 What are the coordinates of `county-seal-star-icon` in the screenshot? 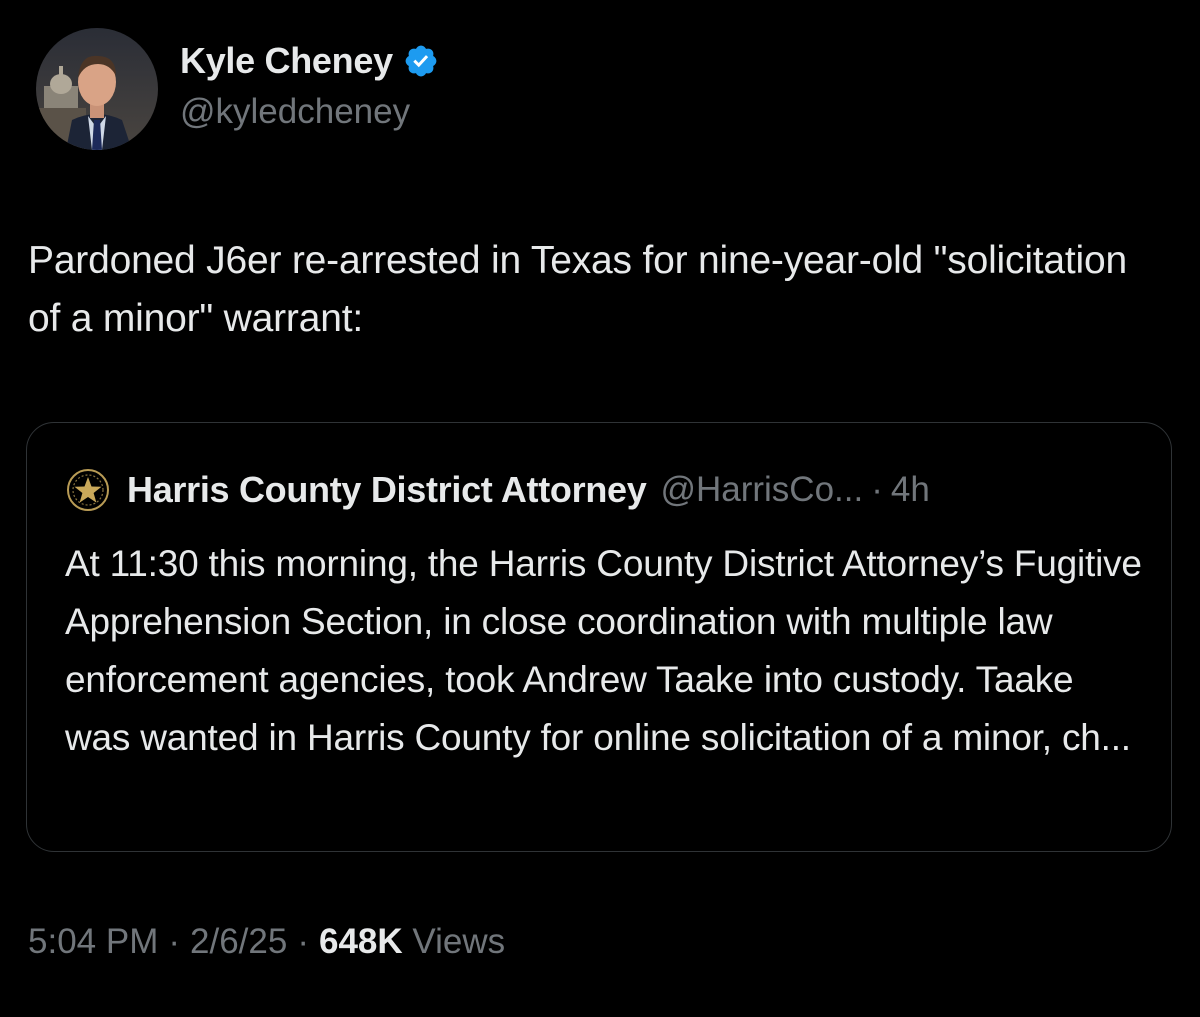 It's located at (88, 490).